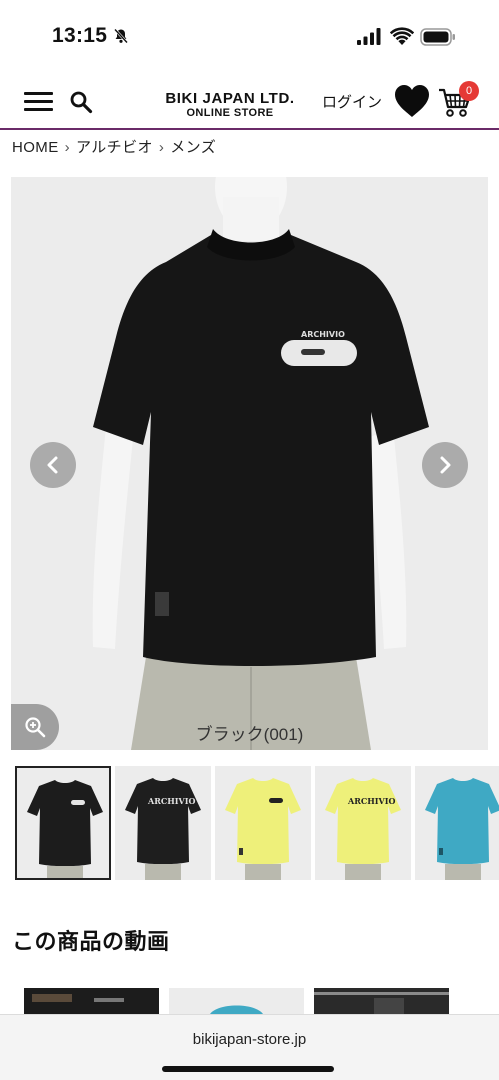 The height and width of the screenshot is (1080, 499). What do you see at coordinates (469, 91) in the screenshot?
I see `cart-count-badge: 0` at bounding box center [469, 91].